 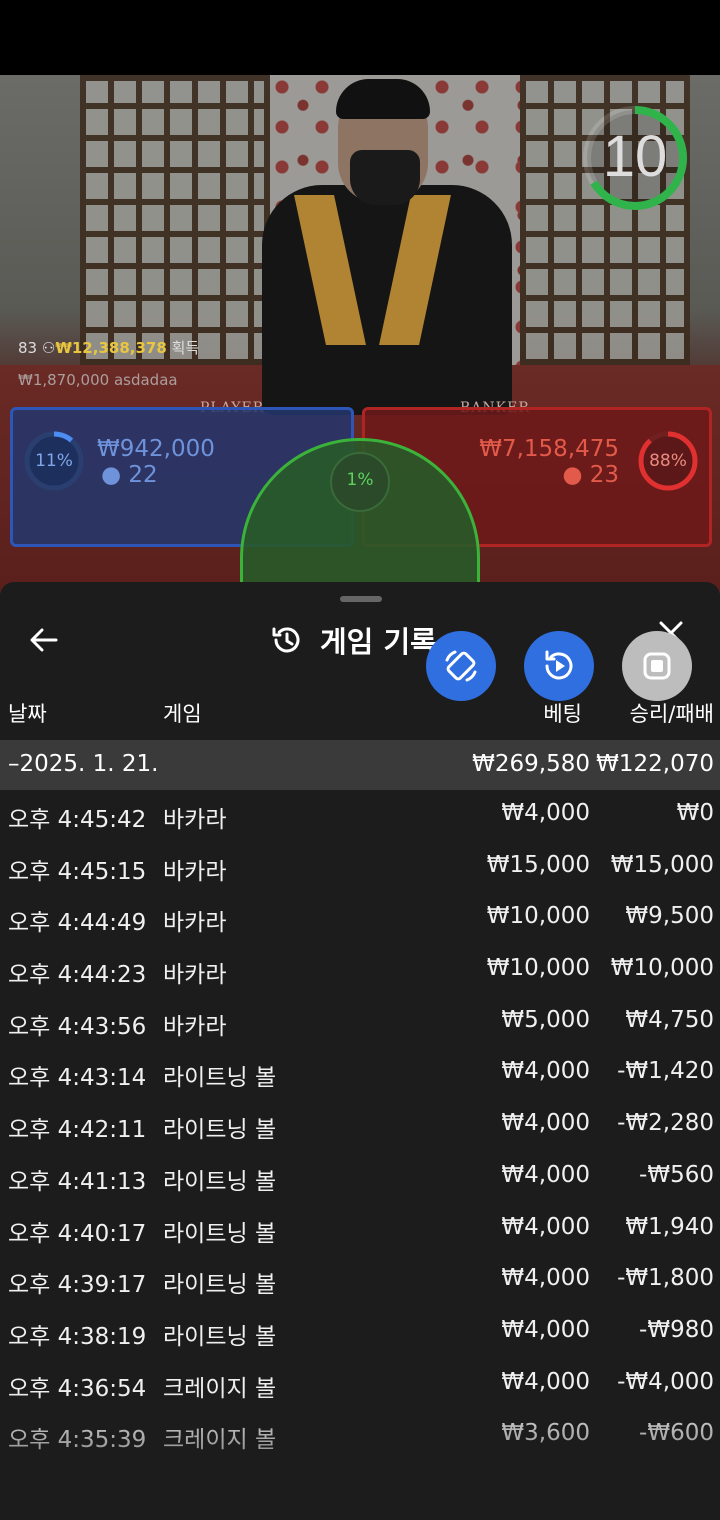 I want to click on countdown-timer: 10, so click(x=635, y=156).